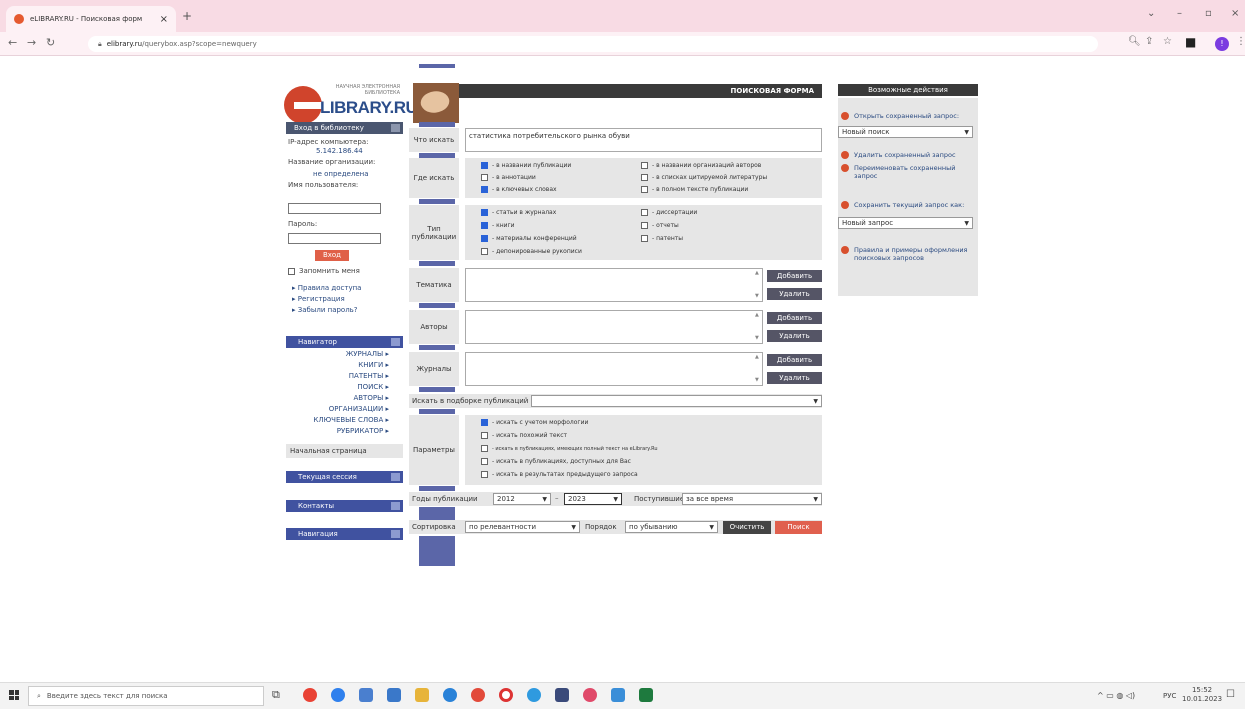 The width and height of the screenshot is (1245, 709). Describe the element at coordinates (900, 116) in the screenshot. I see `open-saved-action: Открыть сохраненный запрос:` at that location.